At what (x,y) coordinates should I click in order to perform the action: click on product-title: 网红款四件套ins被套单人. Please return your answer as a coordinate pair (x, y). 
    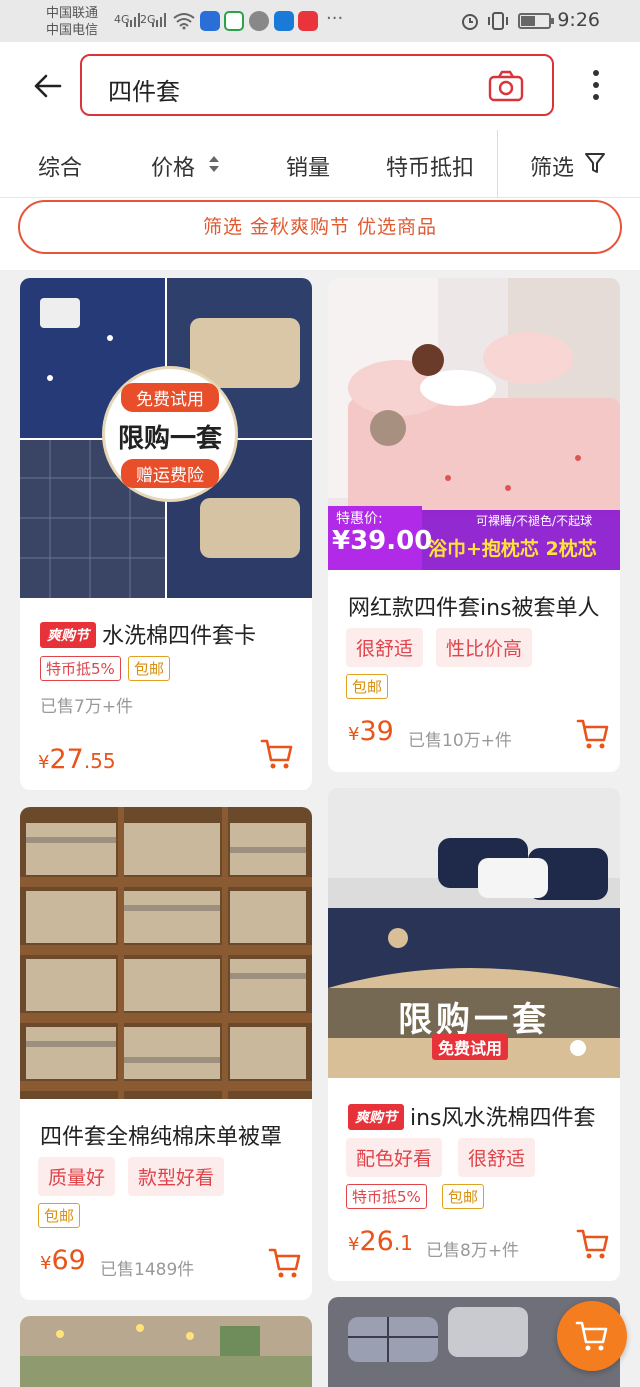
    Looking at the image, I should click on (483, 606).